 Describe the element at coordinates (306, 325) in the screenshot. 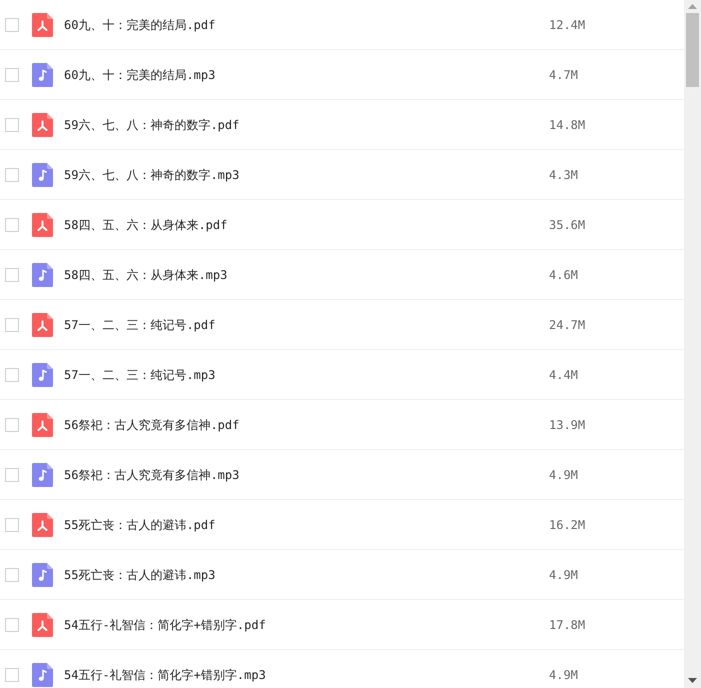

I see `file-name: 57一、二、三：纯记号.pdf` at that location.